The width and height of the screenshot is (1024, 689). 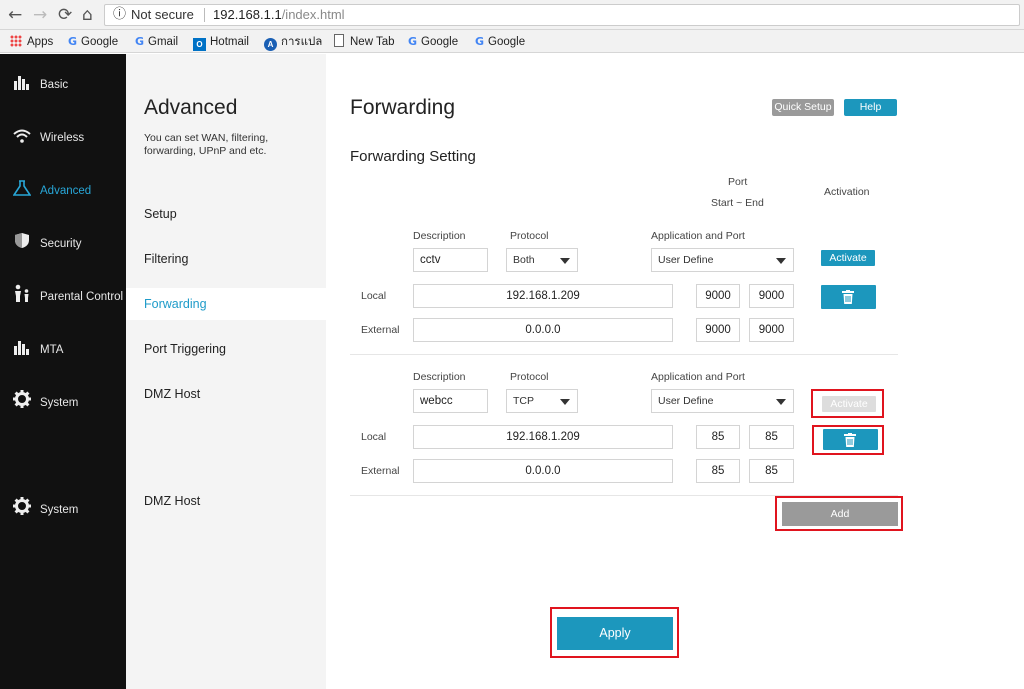 What do you see at coordinates (771, 296) in the screenshot?
I see `local-port-end-input: 9000` at bounding box center [771, 296].